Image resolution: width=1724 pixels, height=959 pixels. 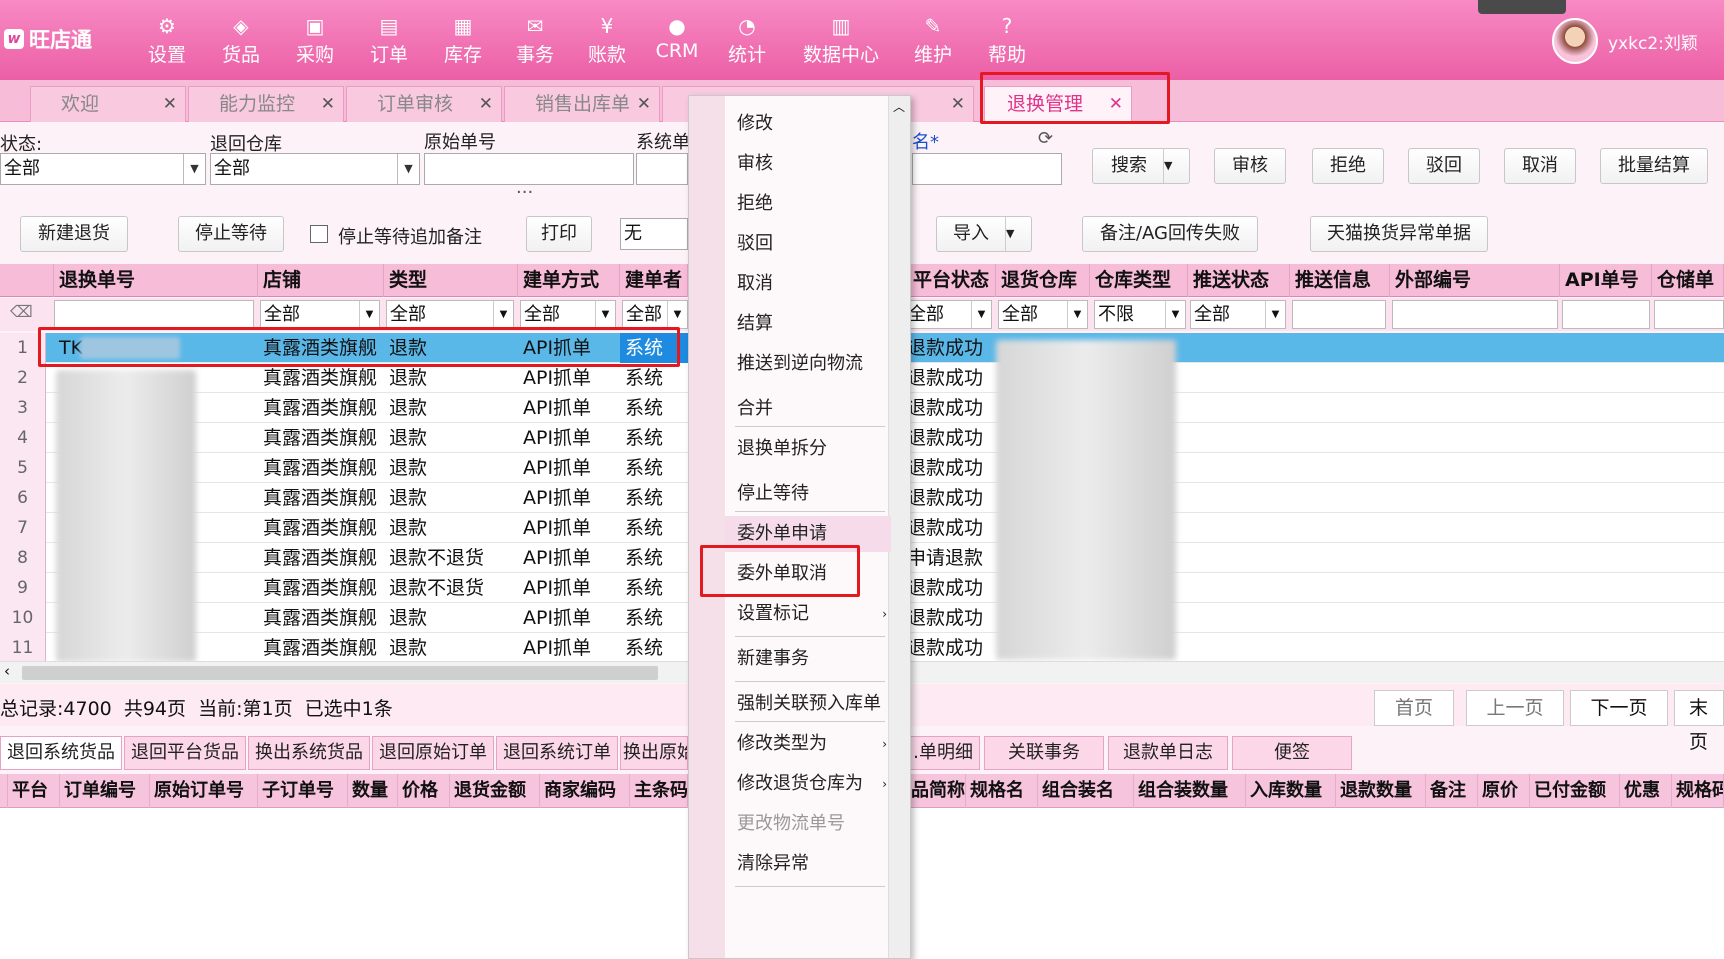 I want to click on detail-col-combo-name: 组合装名, so click(x=1086, y=791).